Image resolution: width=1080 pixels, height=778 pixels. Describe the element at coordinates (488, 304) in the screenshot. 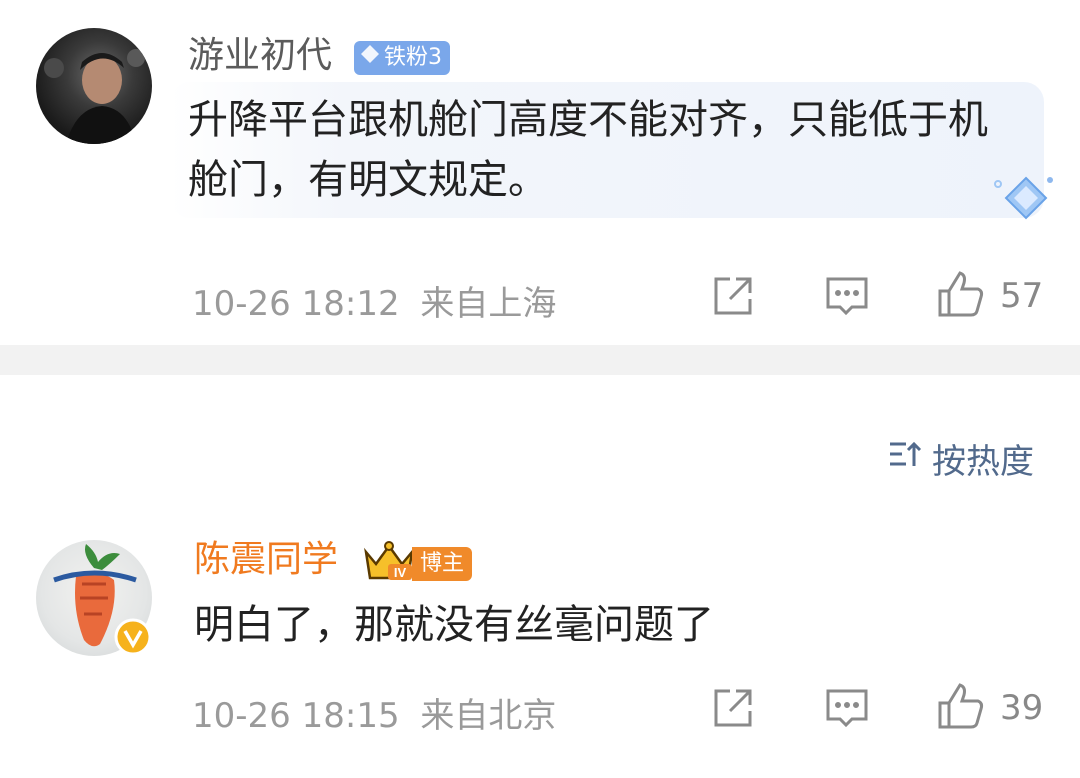

I see `location: 来自上海` at that location.